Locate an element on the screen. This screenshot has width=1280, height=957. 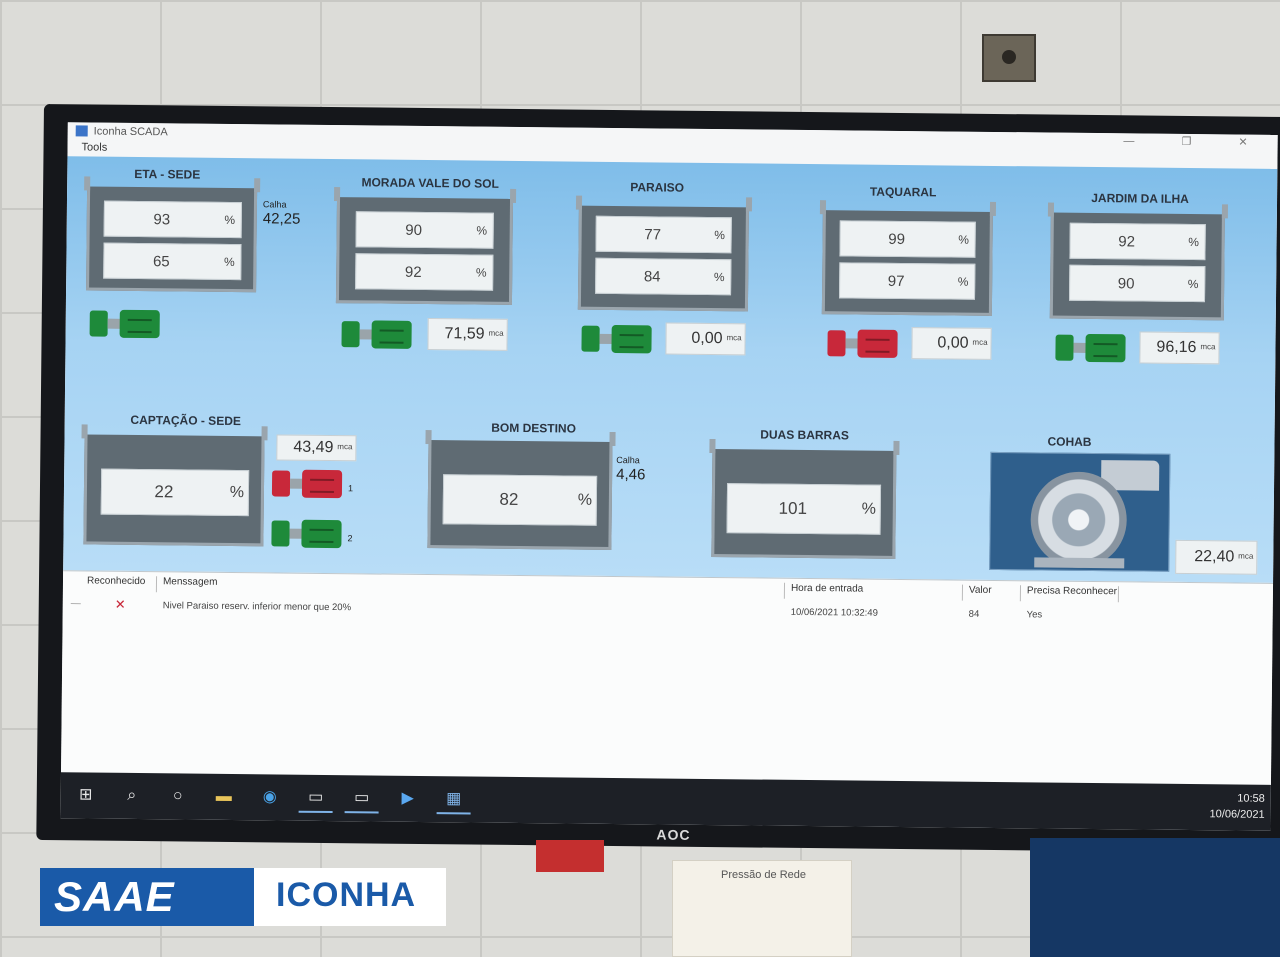
level-field-1: 99 % is located at coordinates (907, 239).